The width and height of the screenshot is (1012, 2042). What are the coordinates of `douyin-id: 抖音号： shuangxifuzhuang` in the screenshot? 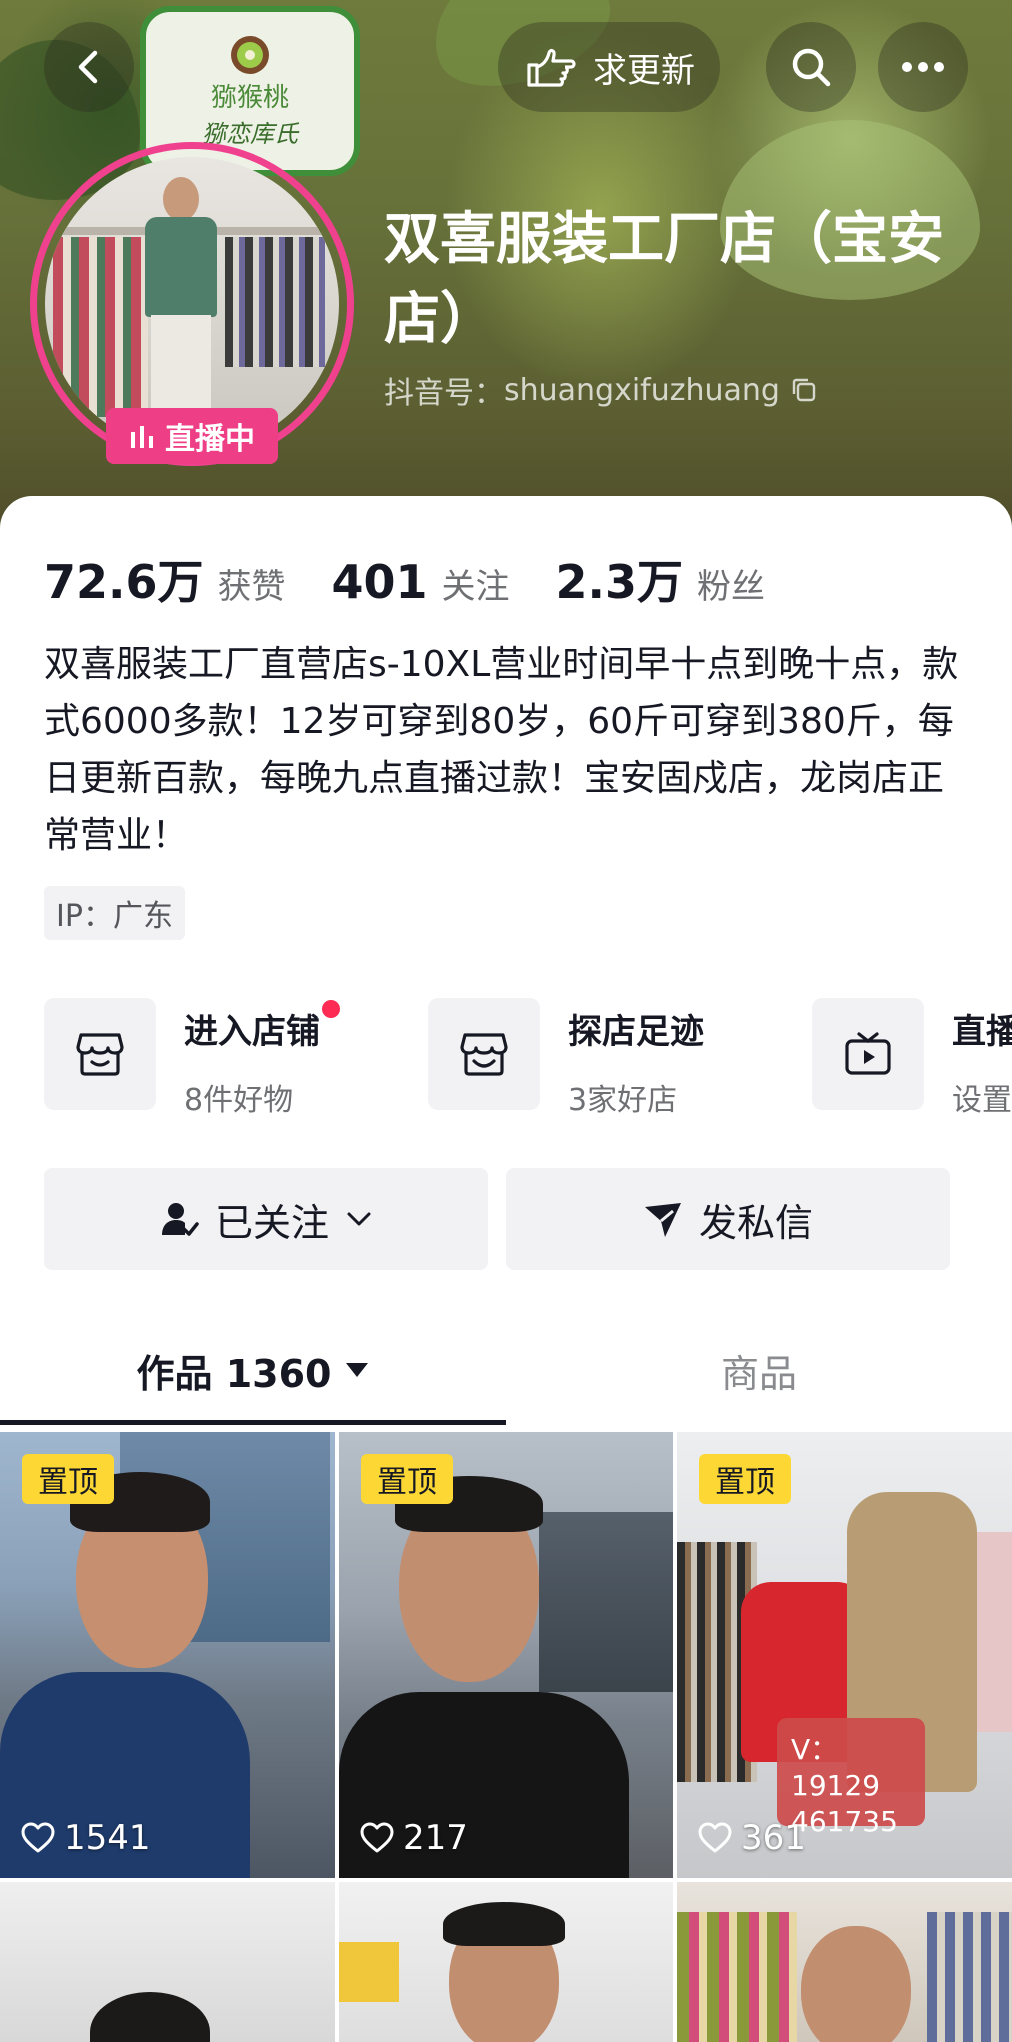 It's located at (601, 390).